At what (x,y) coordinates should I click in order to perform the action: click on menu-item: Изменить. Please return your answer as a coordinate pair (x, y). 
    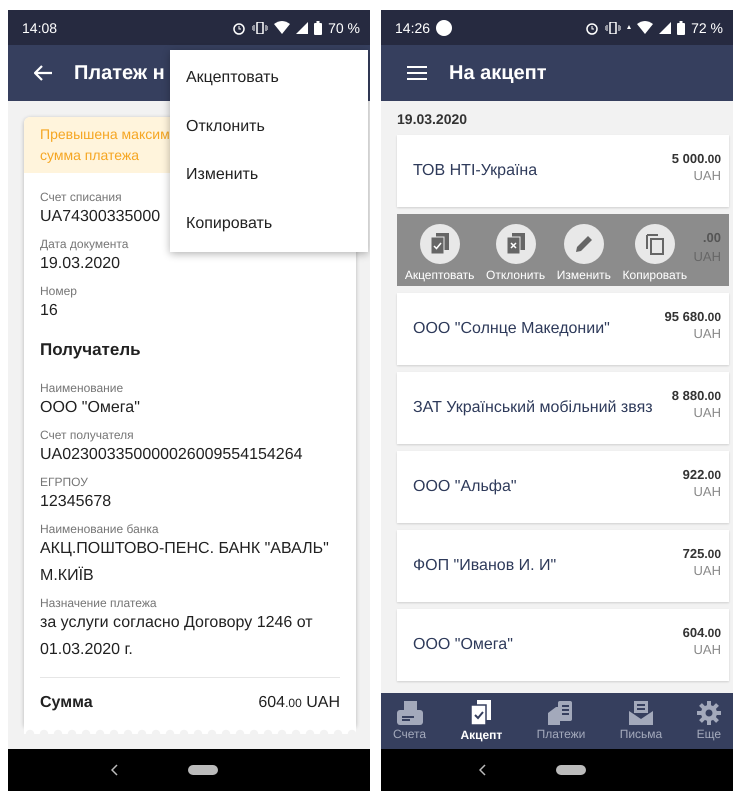
    Looking at the image, I should click on (269, 175).